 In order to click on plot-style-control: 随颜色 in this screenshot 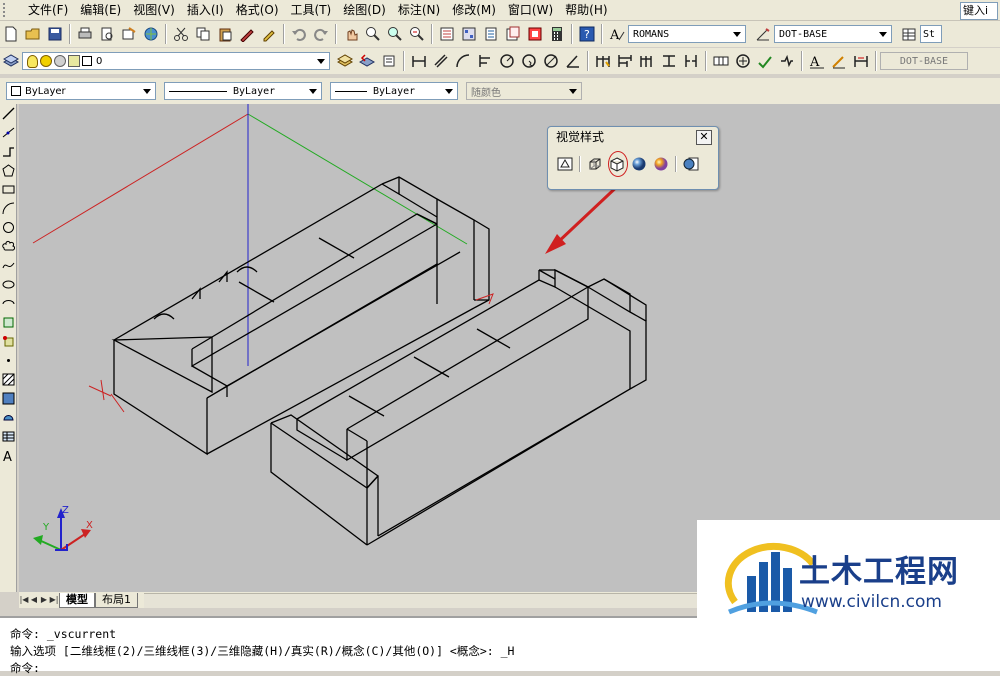, I will do `click(524, 91)`.